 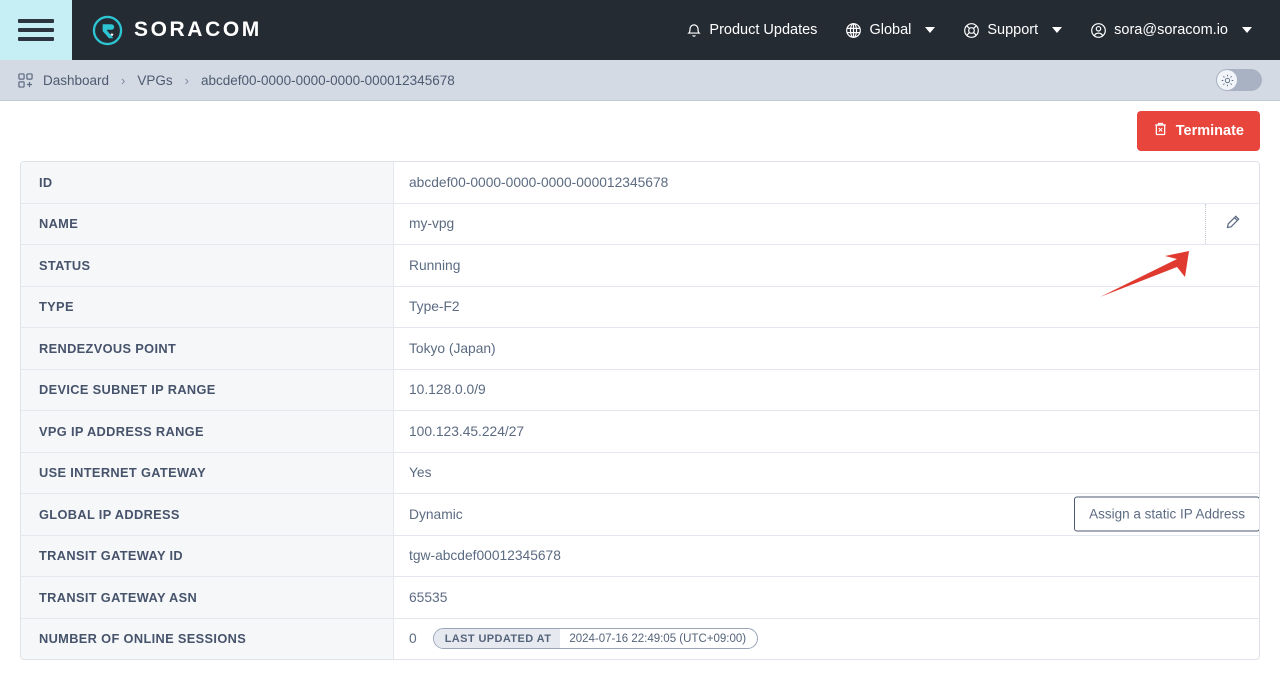 I want to click on breadcrumb-item-vpgs: VPGs, so click(x=154, y=80).